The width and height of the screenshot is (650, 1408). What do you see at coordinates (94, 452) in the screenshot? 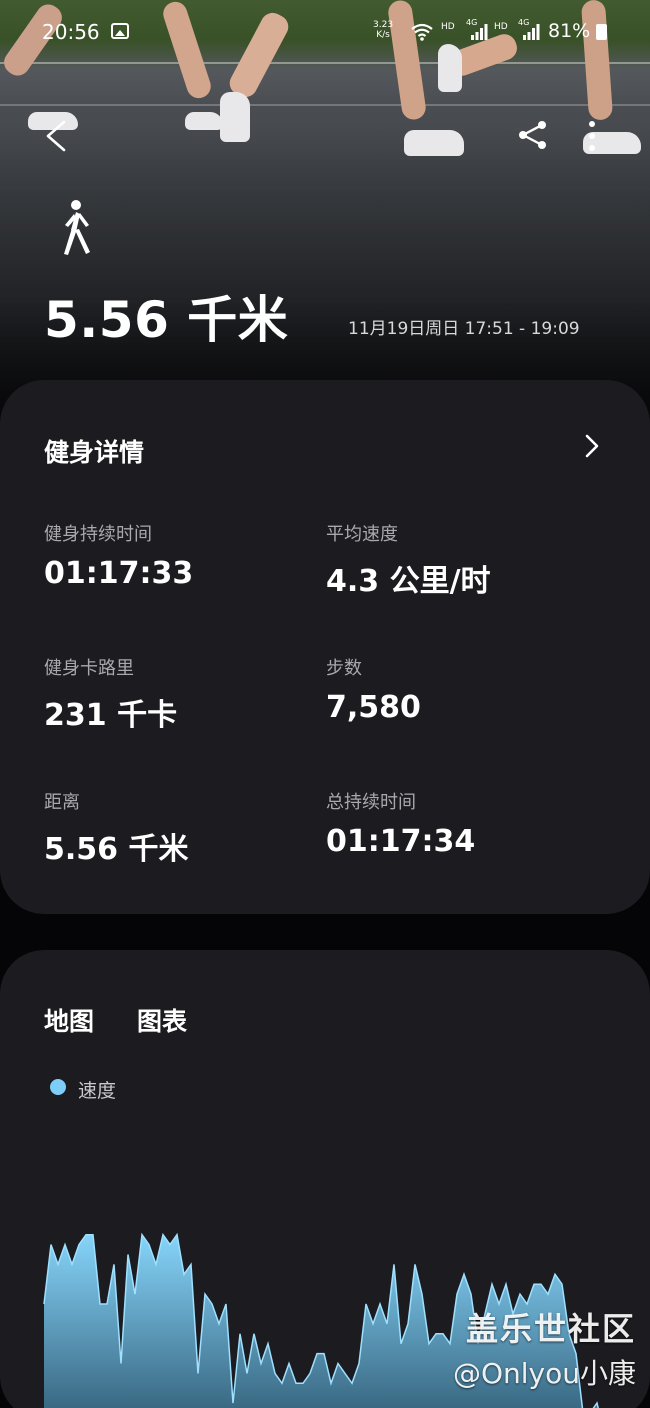
I see `details-title: 健身详情` at bounding box center [94, 452].